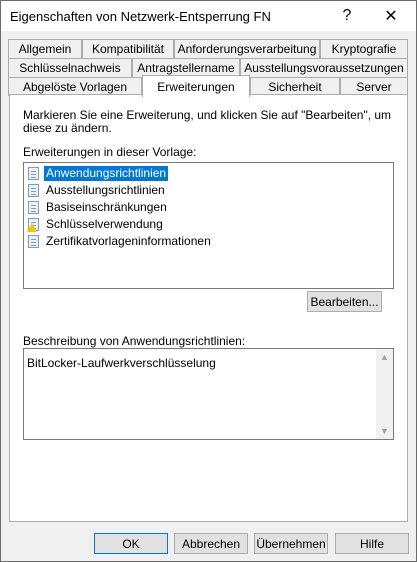  I want to click on scroll-down-icon: ▼, so click(384, 431).